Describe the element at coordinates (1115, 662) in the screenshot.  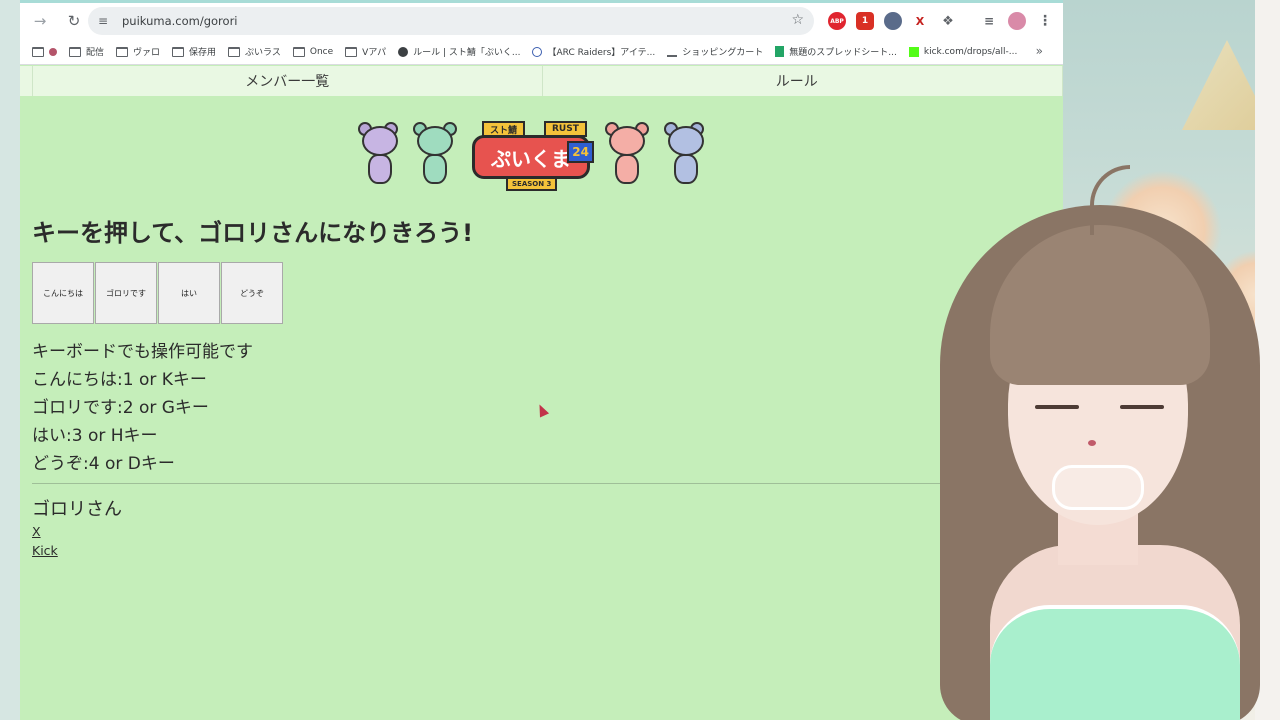
I see `avatar-dress` at that location.